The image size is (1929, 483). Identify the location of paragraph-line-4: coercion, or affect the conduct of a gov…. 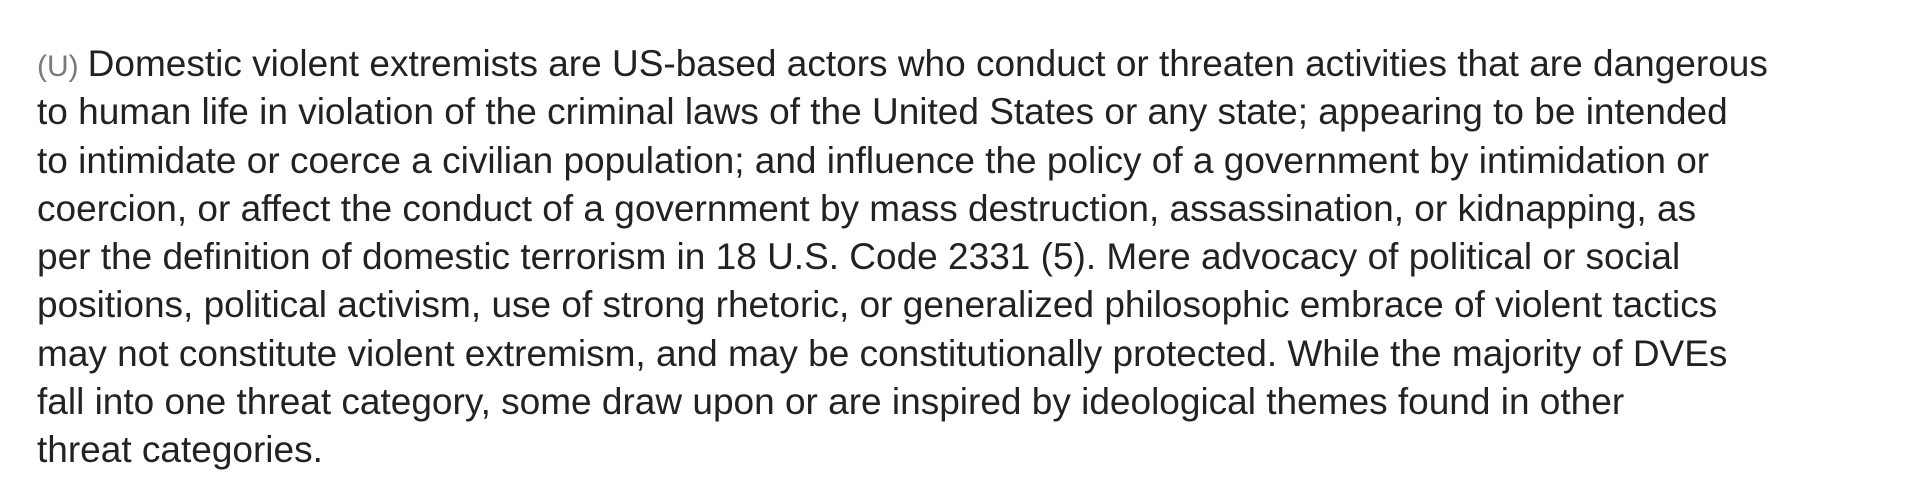
(867, 208).